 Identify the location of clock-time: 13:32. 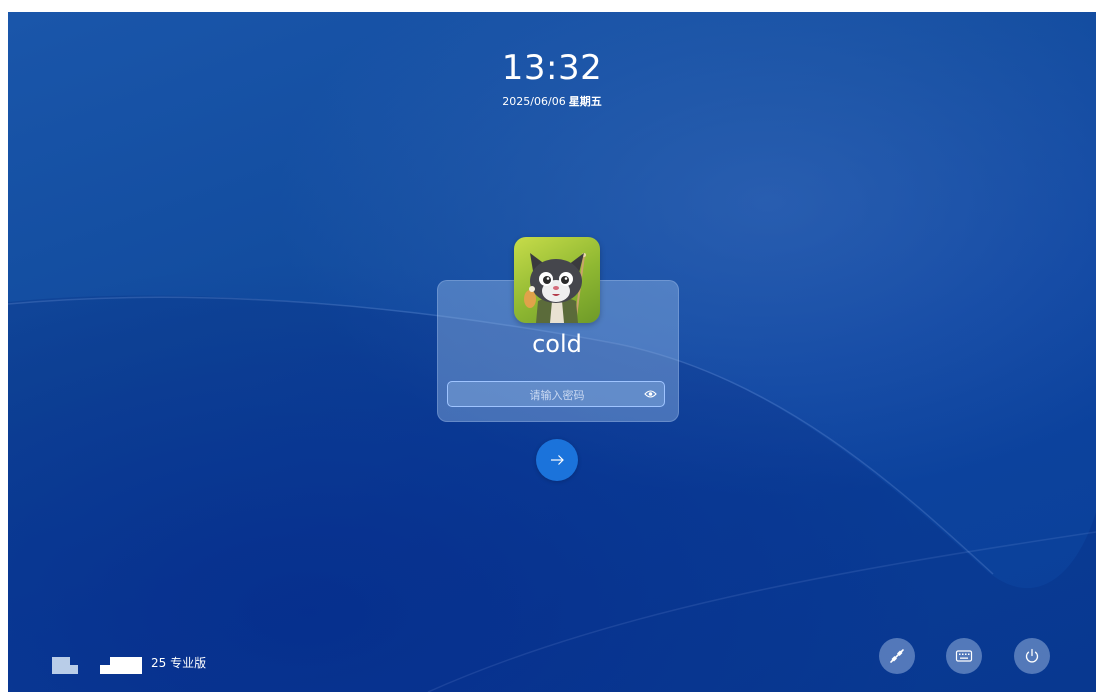
(552, 68).